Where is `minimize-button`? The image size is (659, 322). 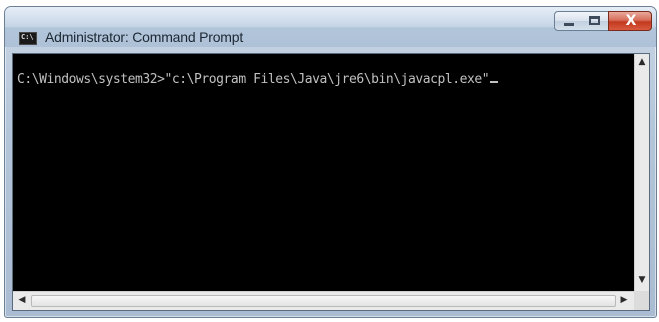
minimize-button is located at coordinates (568, 21).